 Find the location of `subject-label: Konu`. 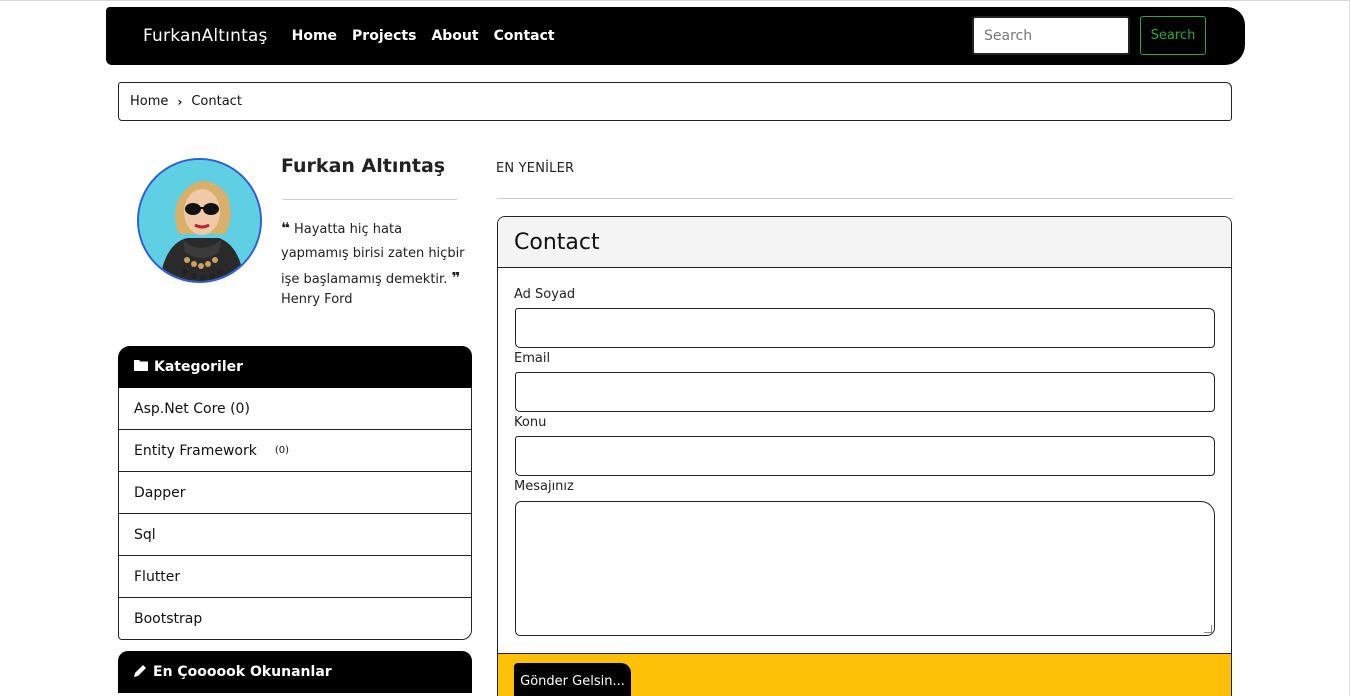

subject-label: Konu is located at coordinates (530, 422).